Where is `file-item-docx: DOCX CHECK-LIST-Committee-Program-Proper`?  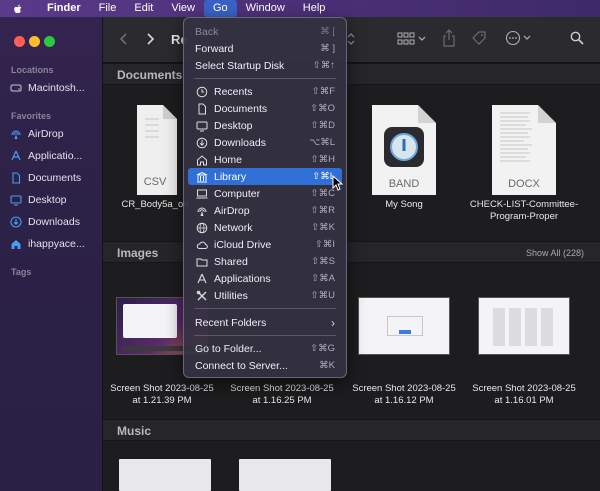 file-item-docx: DOCX CHECK-LIST-Committee-Program-Proper is located at coordinates (524, 163).